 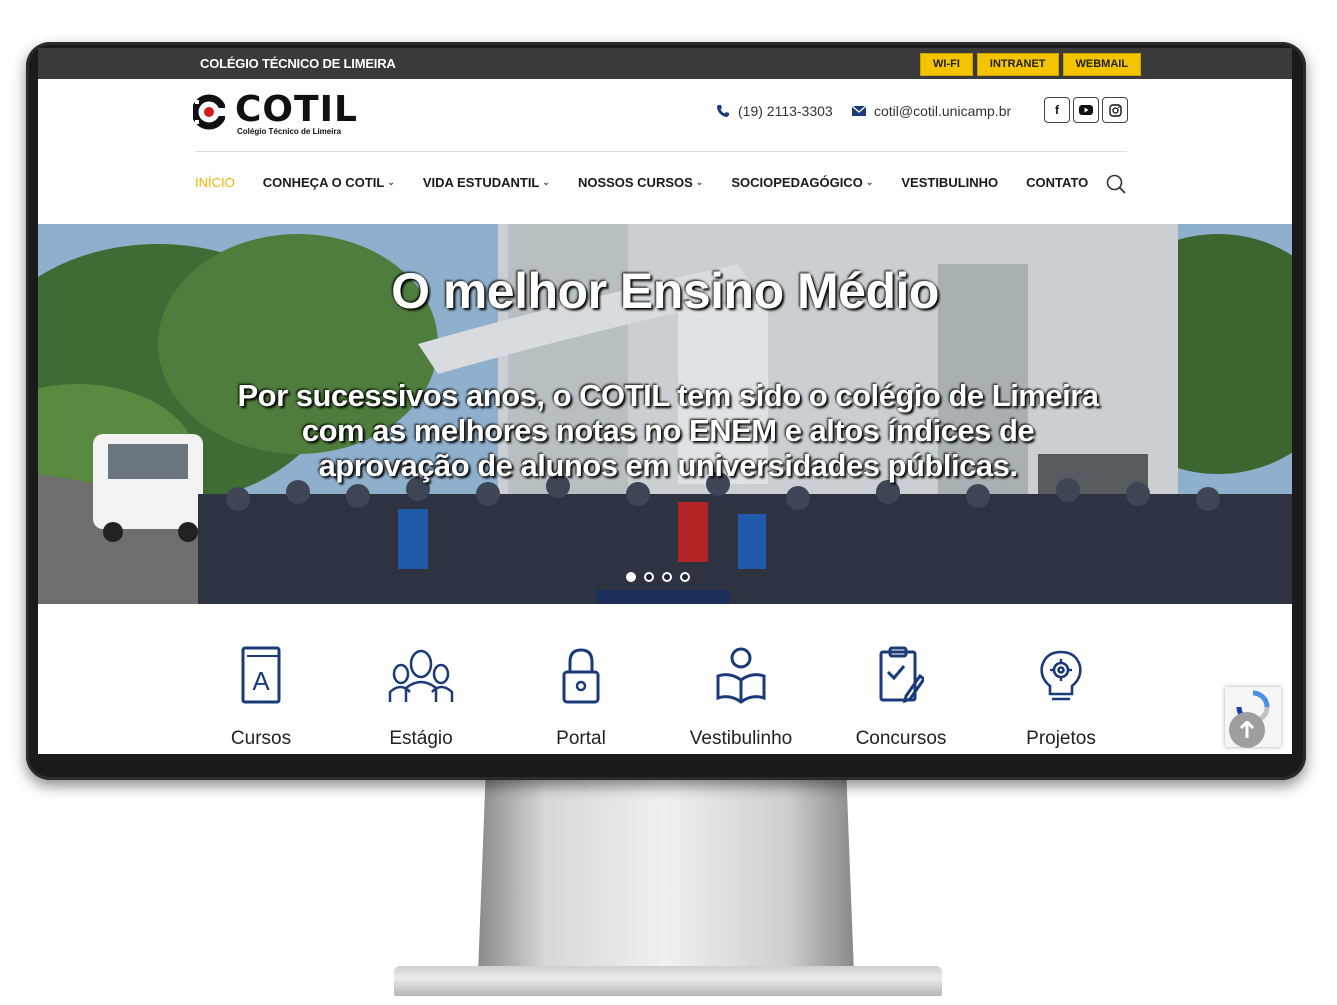 I want to click on nav-item-inicio: INÍCIO, so click(x=215, y=182).